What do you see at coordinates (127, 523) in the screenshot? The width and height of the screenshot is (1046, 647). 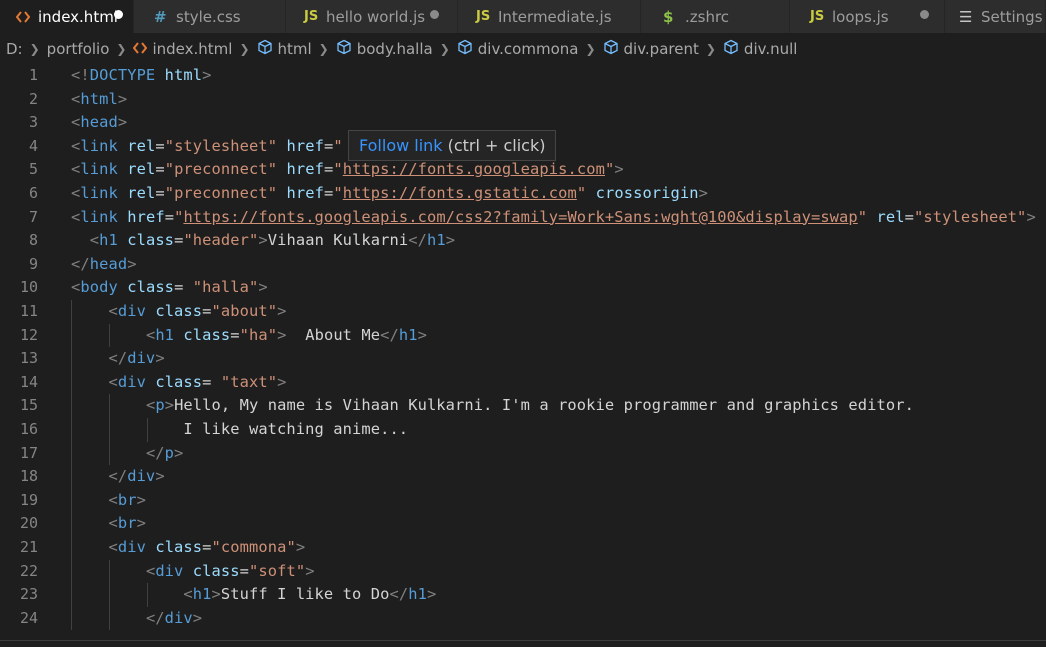 I see `code-token-tag: br` at bounding box center [127, 523].